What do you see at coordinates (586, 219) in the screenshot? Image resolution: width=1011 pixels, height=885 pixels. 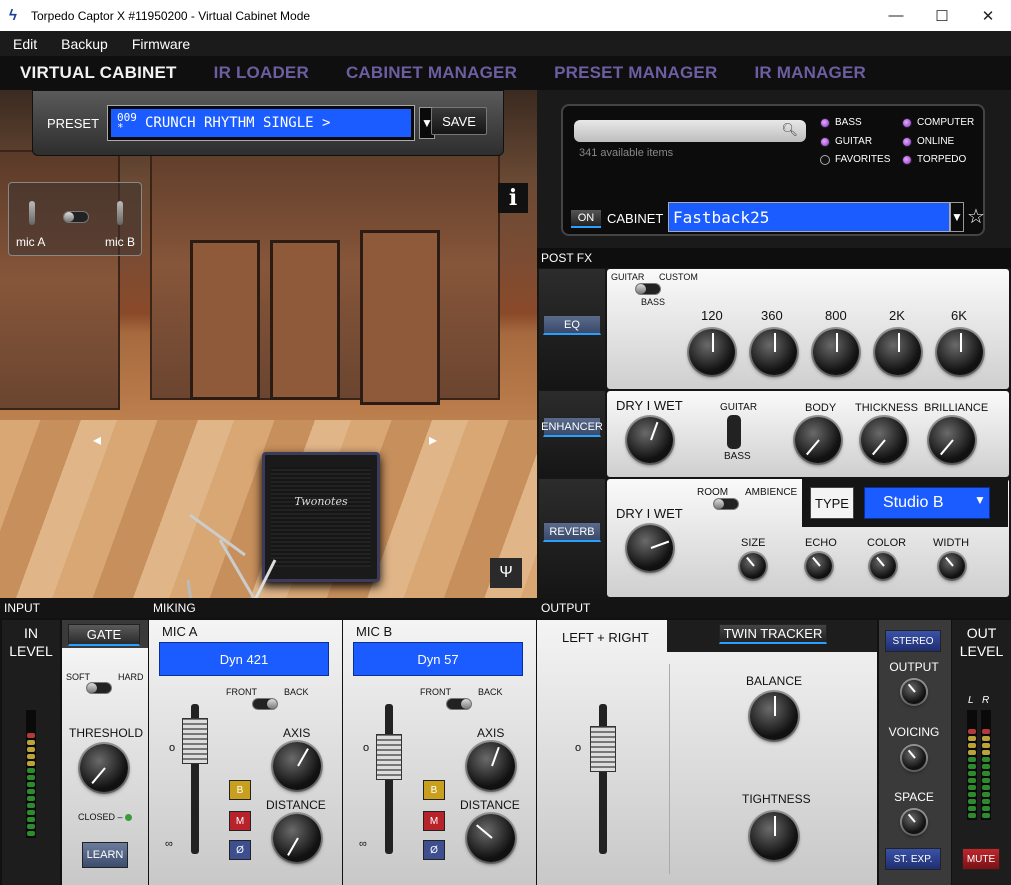 I see `cabinet-on-button: ON` at bounding box center [586, 219].